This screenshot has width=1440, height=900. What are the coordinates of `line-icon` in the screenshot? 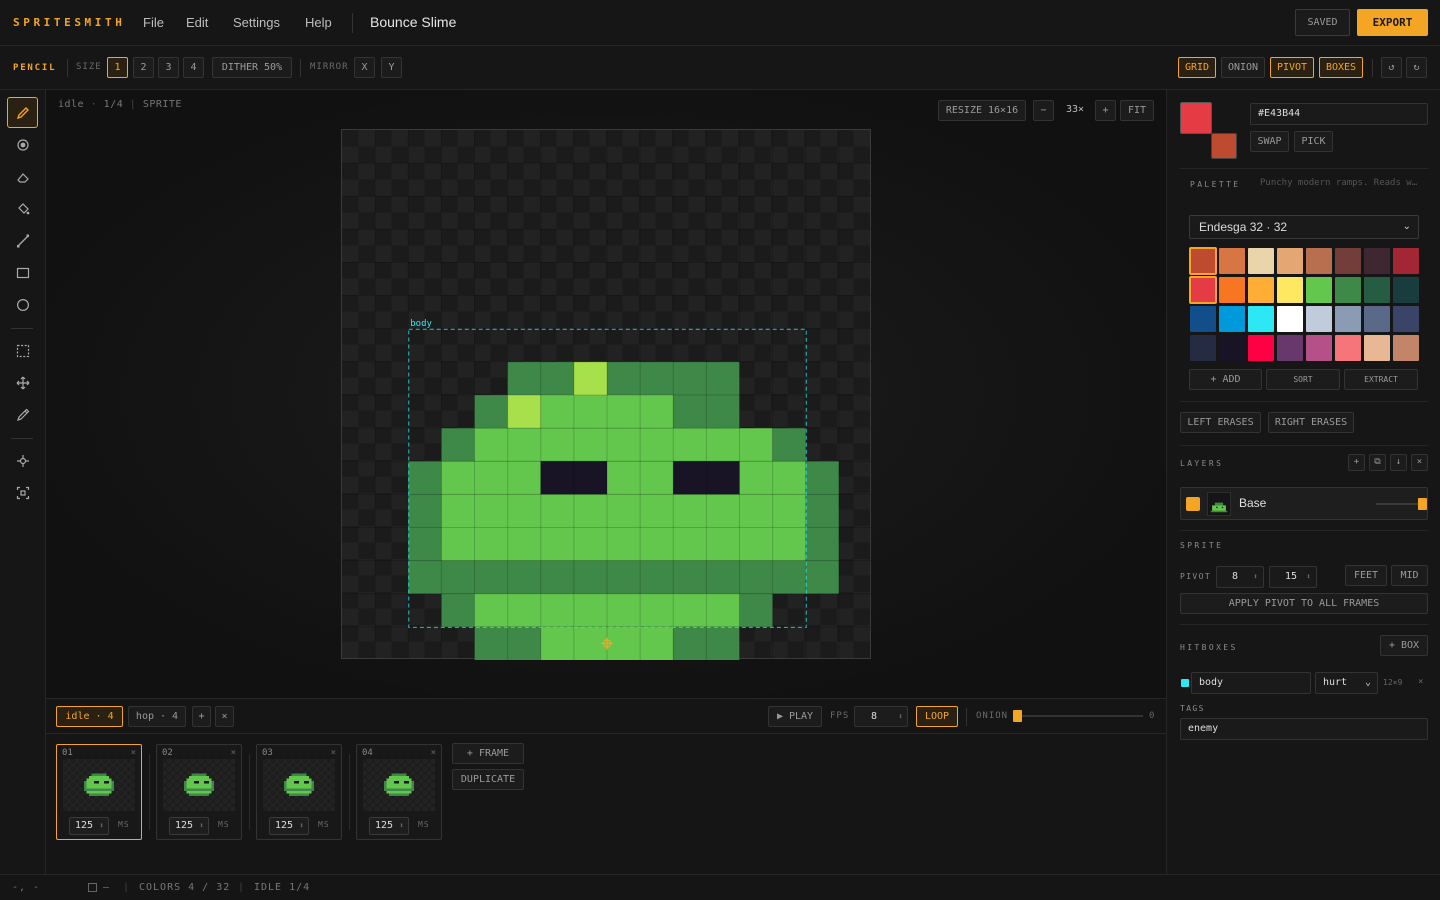 It's located at (22, 240).